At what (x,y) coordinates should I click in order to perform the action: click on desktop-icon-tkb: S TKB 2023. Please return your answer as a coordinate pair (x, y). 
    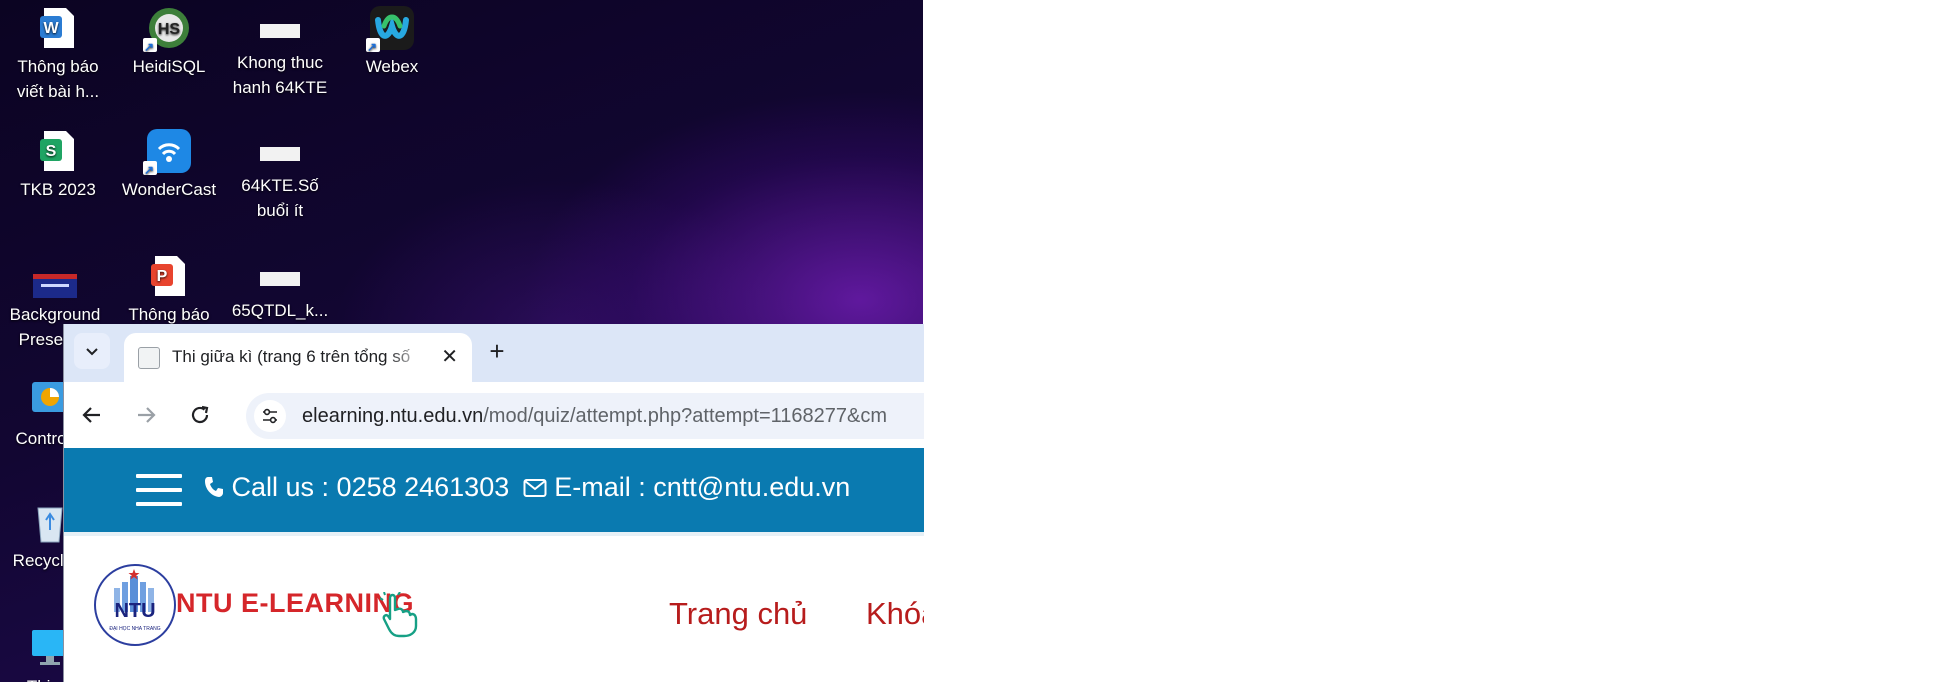
    Looking at the image, I should click on (58, 165).